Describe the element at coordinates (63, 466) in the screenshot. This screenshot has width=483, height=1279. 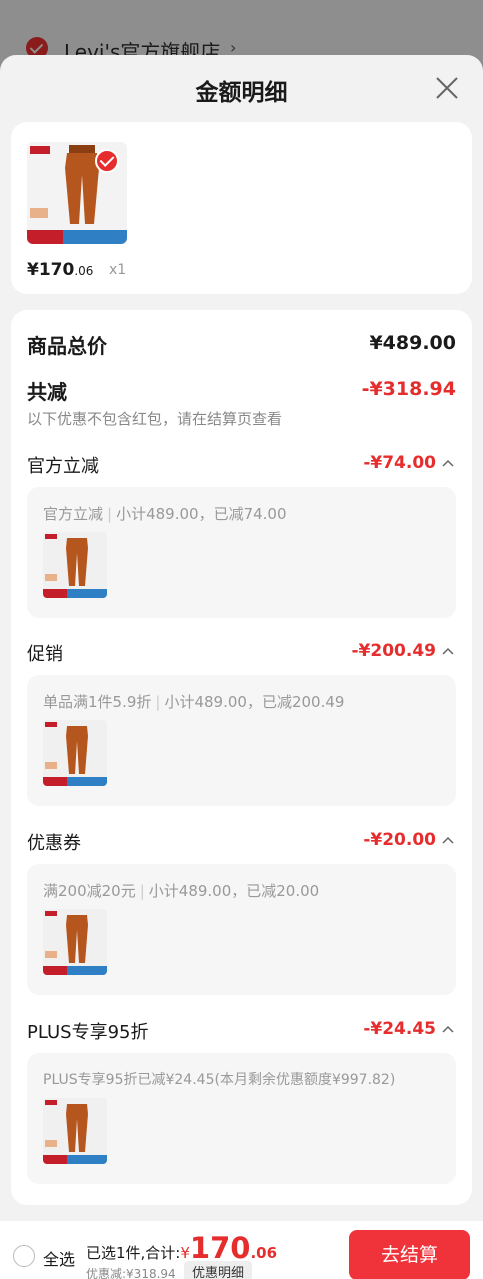
I see `section-label: 官方立减` at that location.